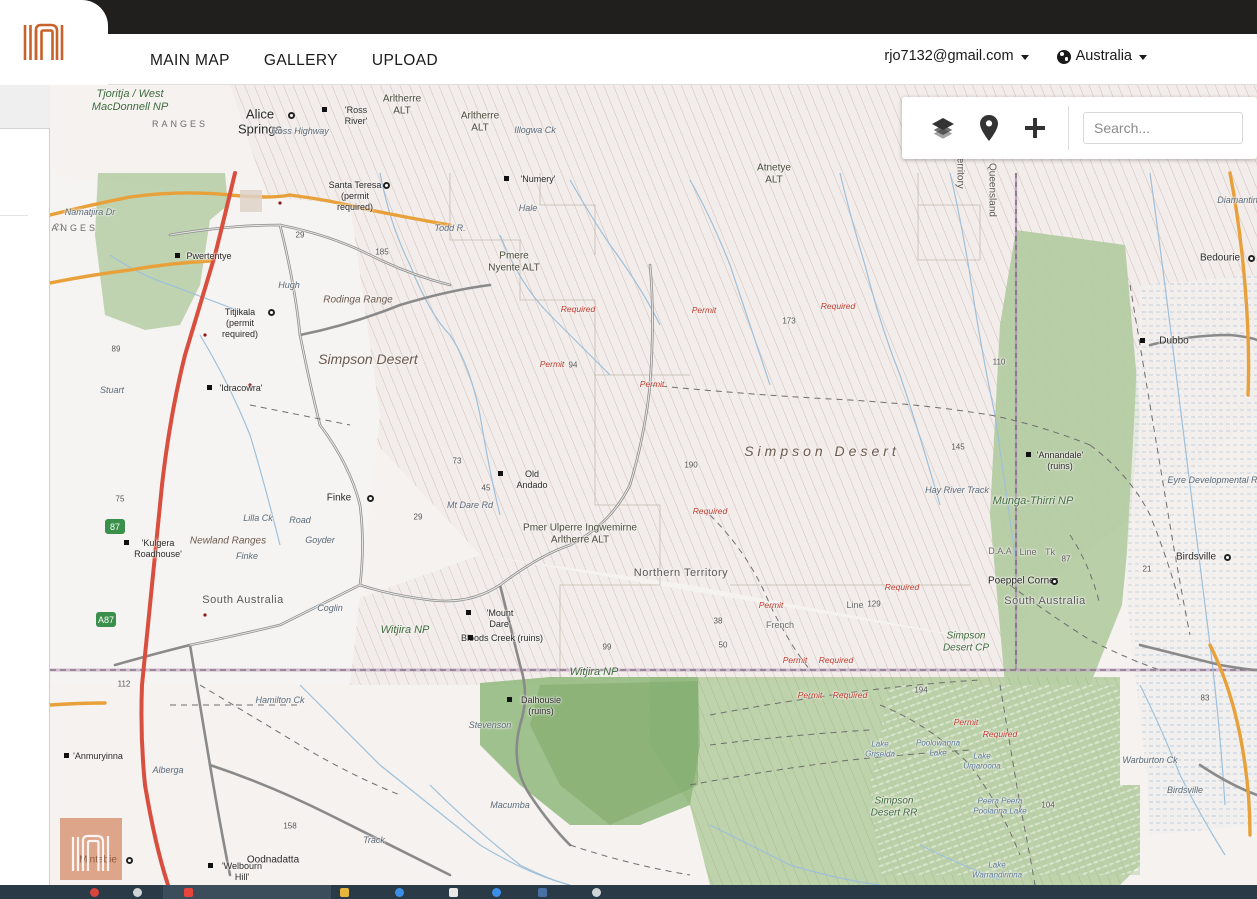  I want to click on add-button, so click(1035, 128).